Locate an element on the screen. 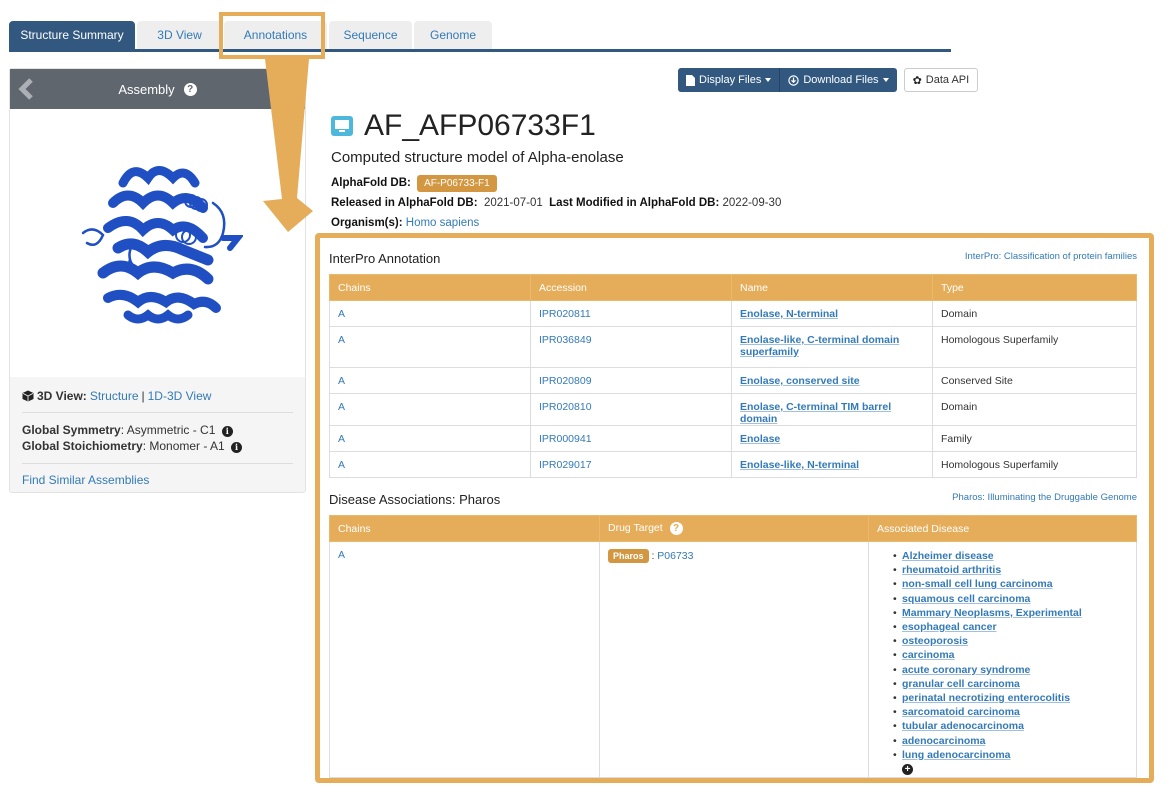  chevron-left-icon is located at coordinates (27, 89).